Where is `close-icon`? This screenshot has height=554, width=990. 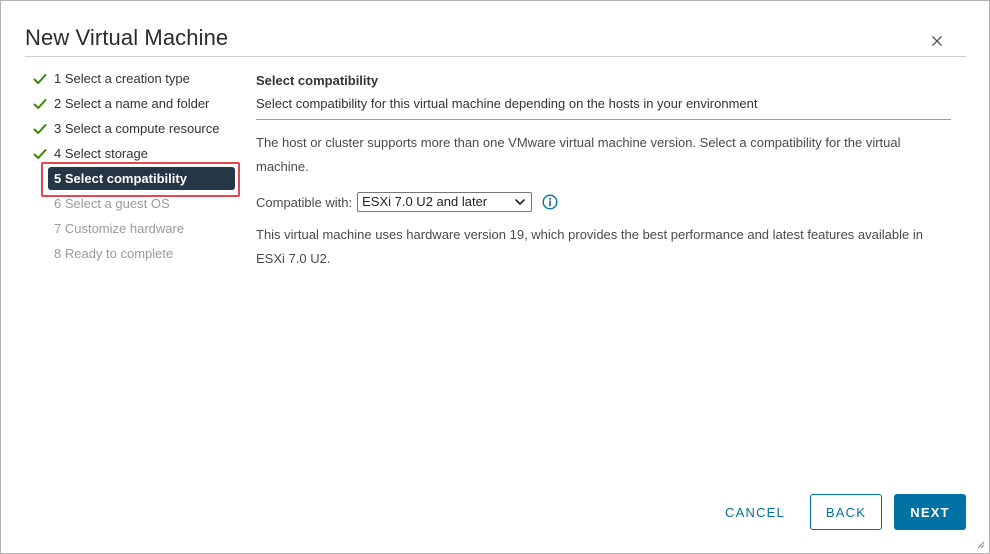
close-icon is located at coordinates (937, 41).